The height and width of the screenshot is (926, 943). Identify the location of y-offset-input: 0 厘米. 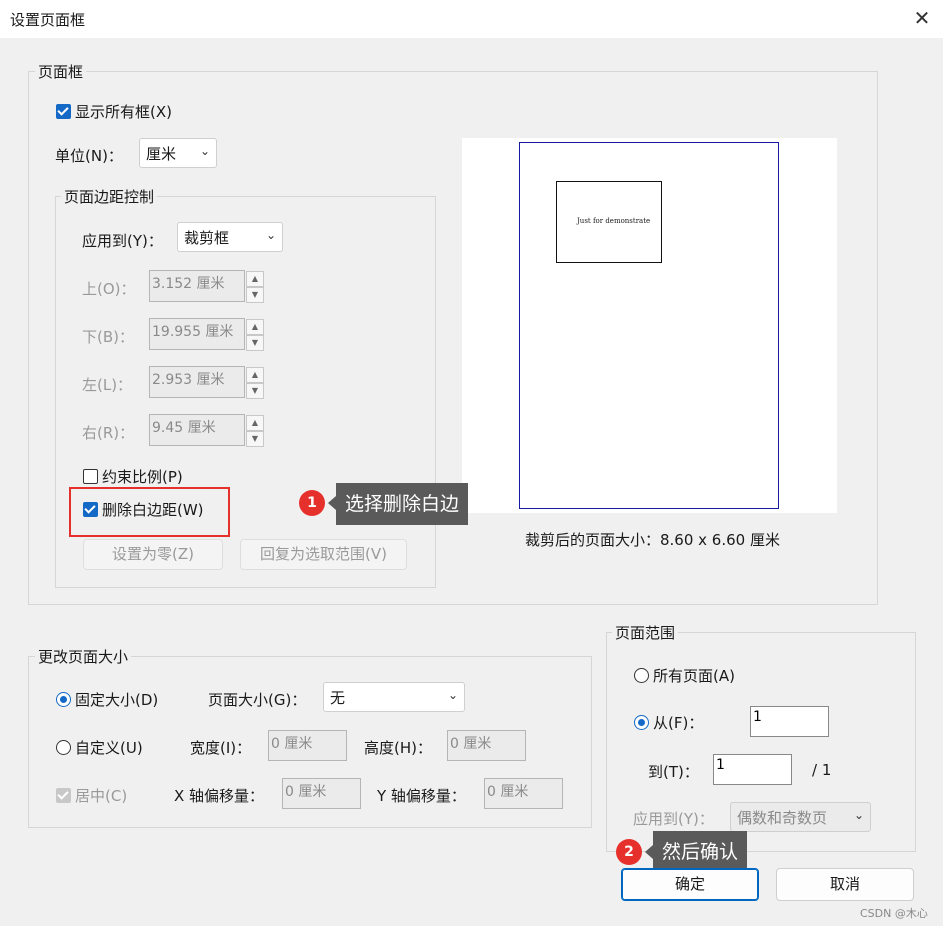
(523, 793).